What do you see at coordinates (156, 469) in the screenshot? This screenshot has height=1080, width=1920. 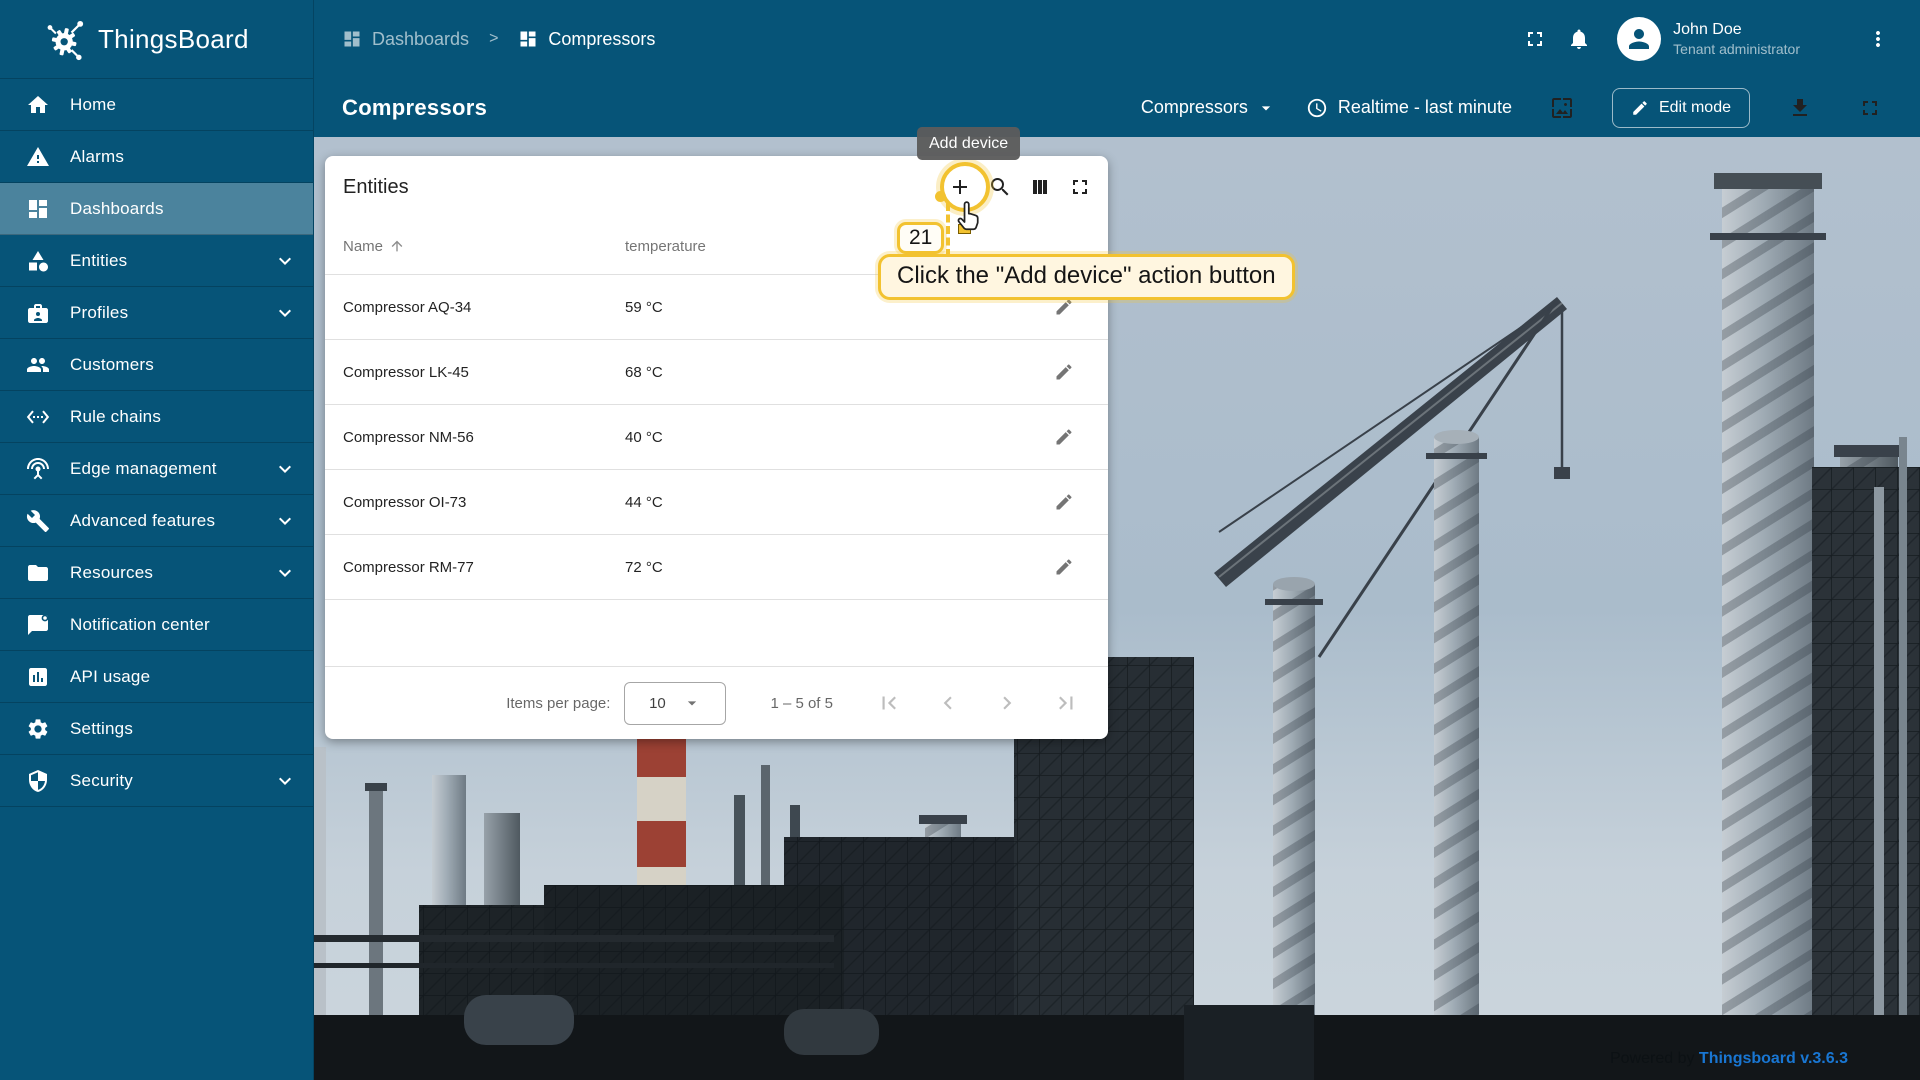 I see `sidebar-item-edge-management: Edge management` at bounding box center [156, 469].